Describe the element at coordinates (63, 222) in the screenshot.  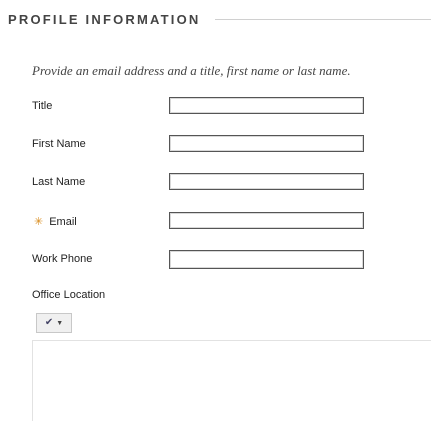
I see `email-label: Email` at that location.